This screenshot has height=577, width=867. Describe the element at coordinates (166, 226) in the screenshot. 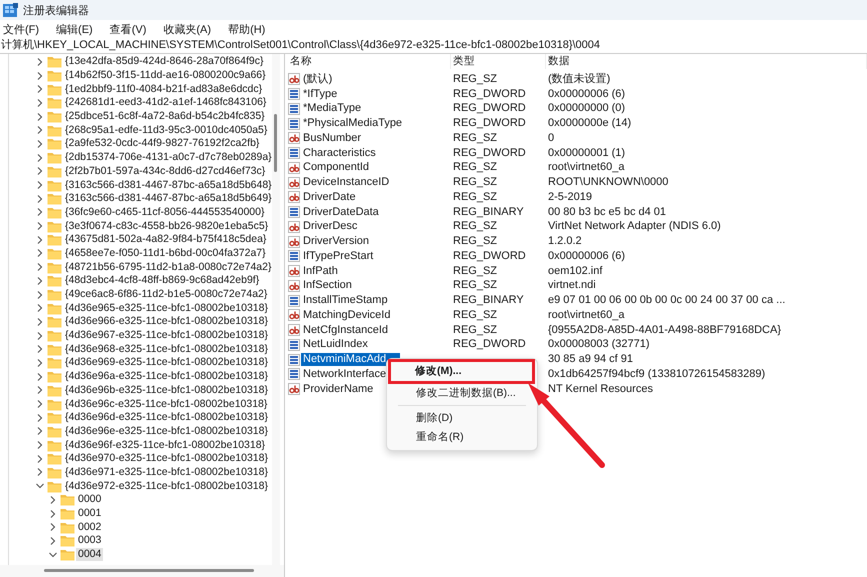

I see `tree-item: {3e3f0674-c83c-4558-bb26-9820e1eba5c5}` at that location.